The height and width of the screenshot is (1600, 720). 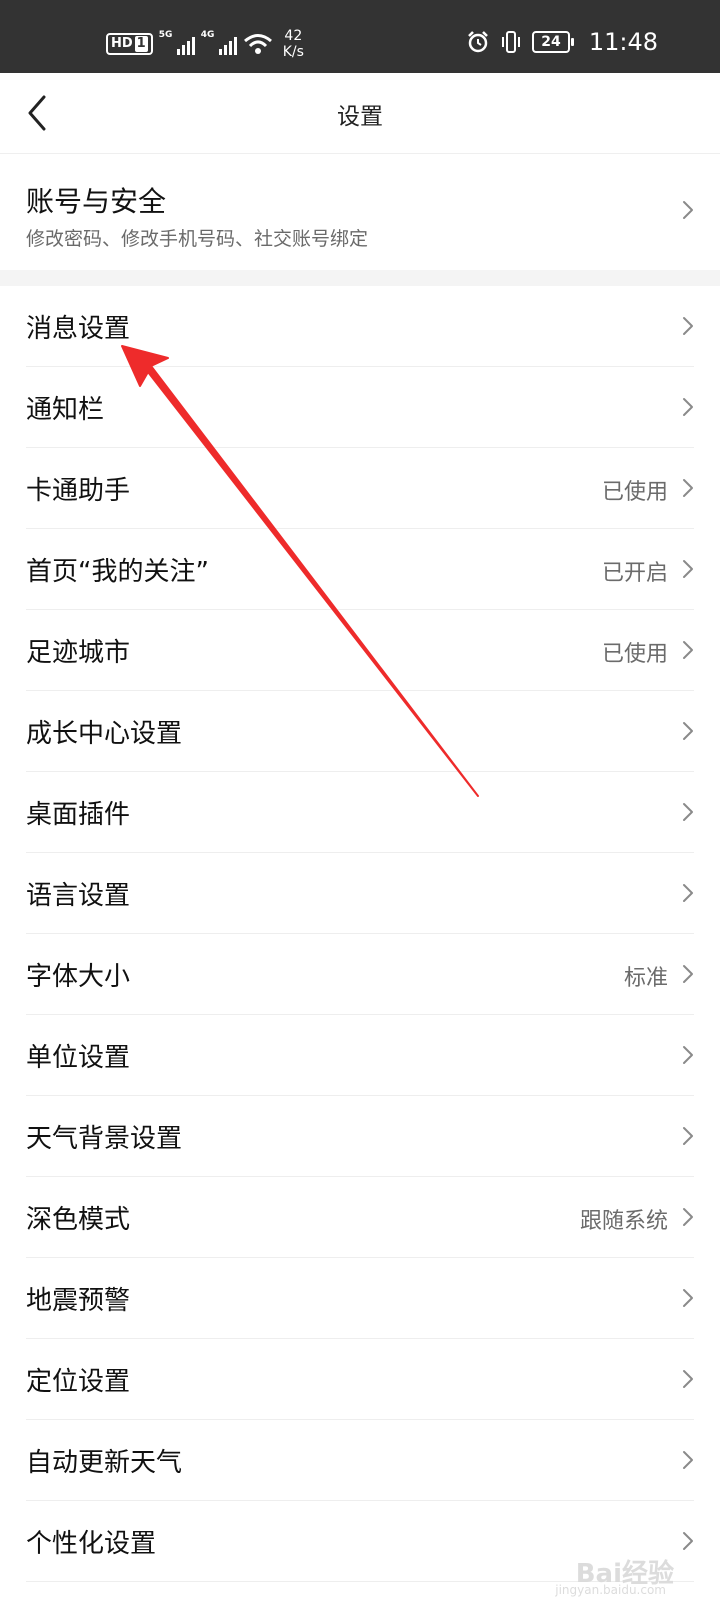 What do you see at coordinates (207, 35) in the screenshot?
I see `sim2-network-label: 4G` at bounding box center [207, 35].